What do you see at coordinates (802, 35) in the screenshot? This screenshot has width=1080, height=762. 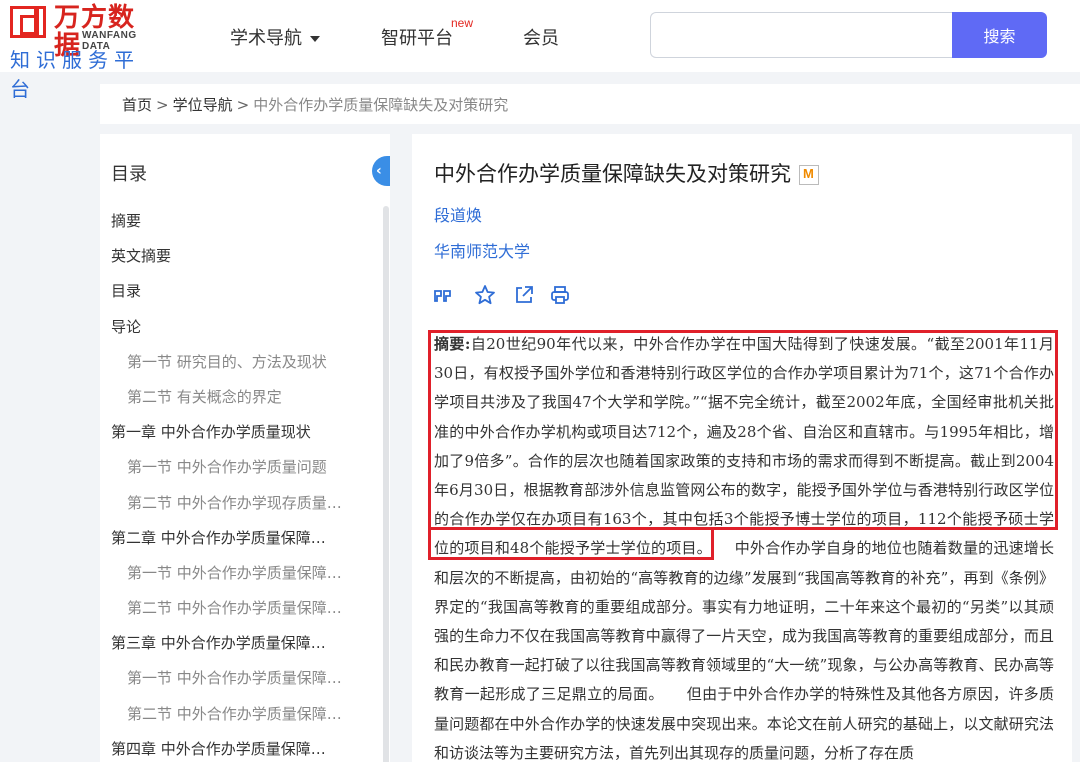 I see `search-input` at bounding box center [802, 35].